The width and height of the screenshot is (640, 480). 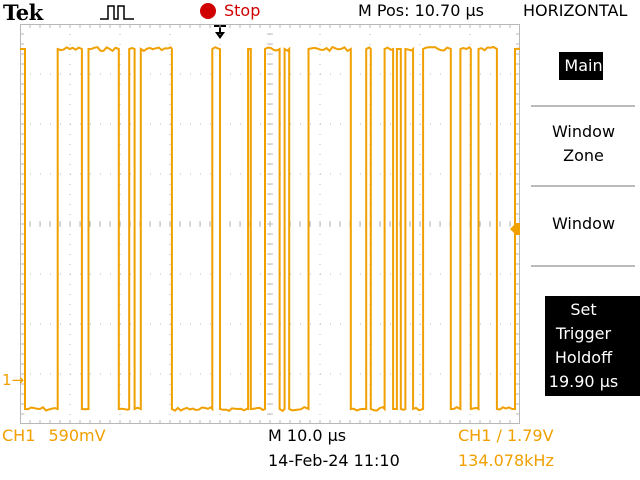 I want to click on ch1-ground-marker: 1→, so click(x=13, y=380).